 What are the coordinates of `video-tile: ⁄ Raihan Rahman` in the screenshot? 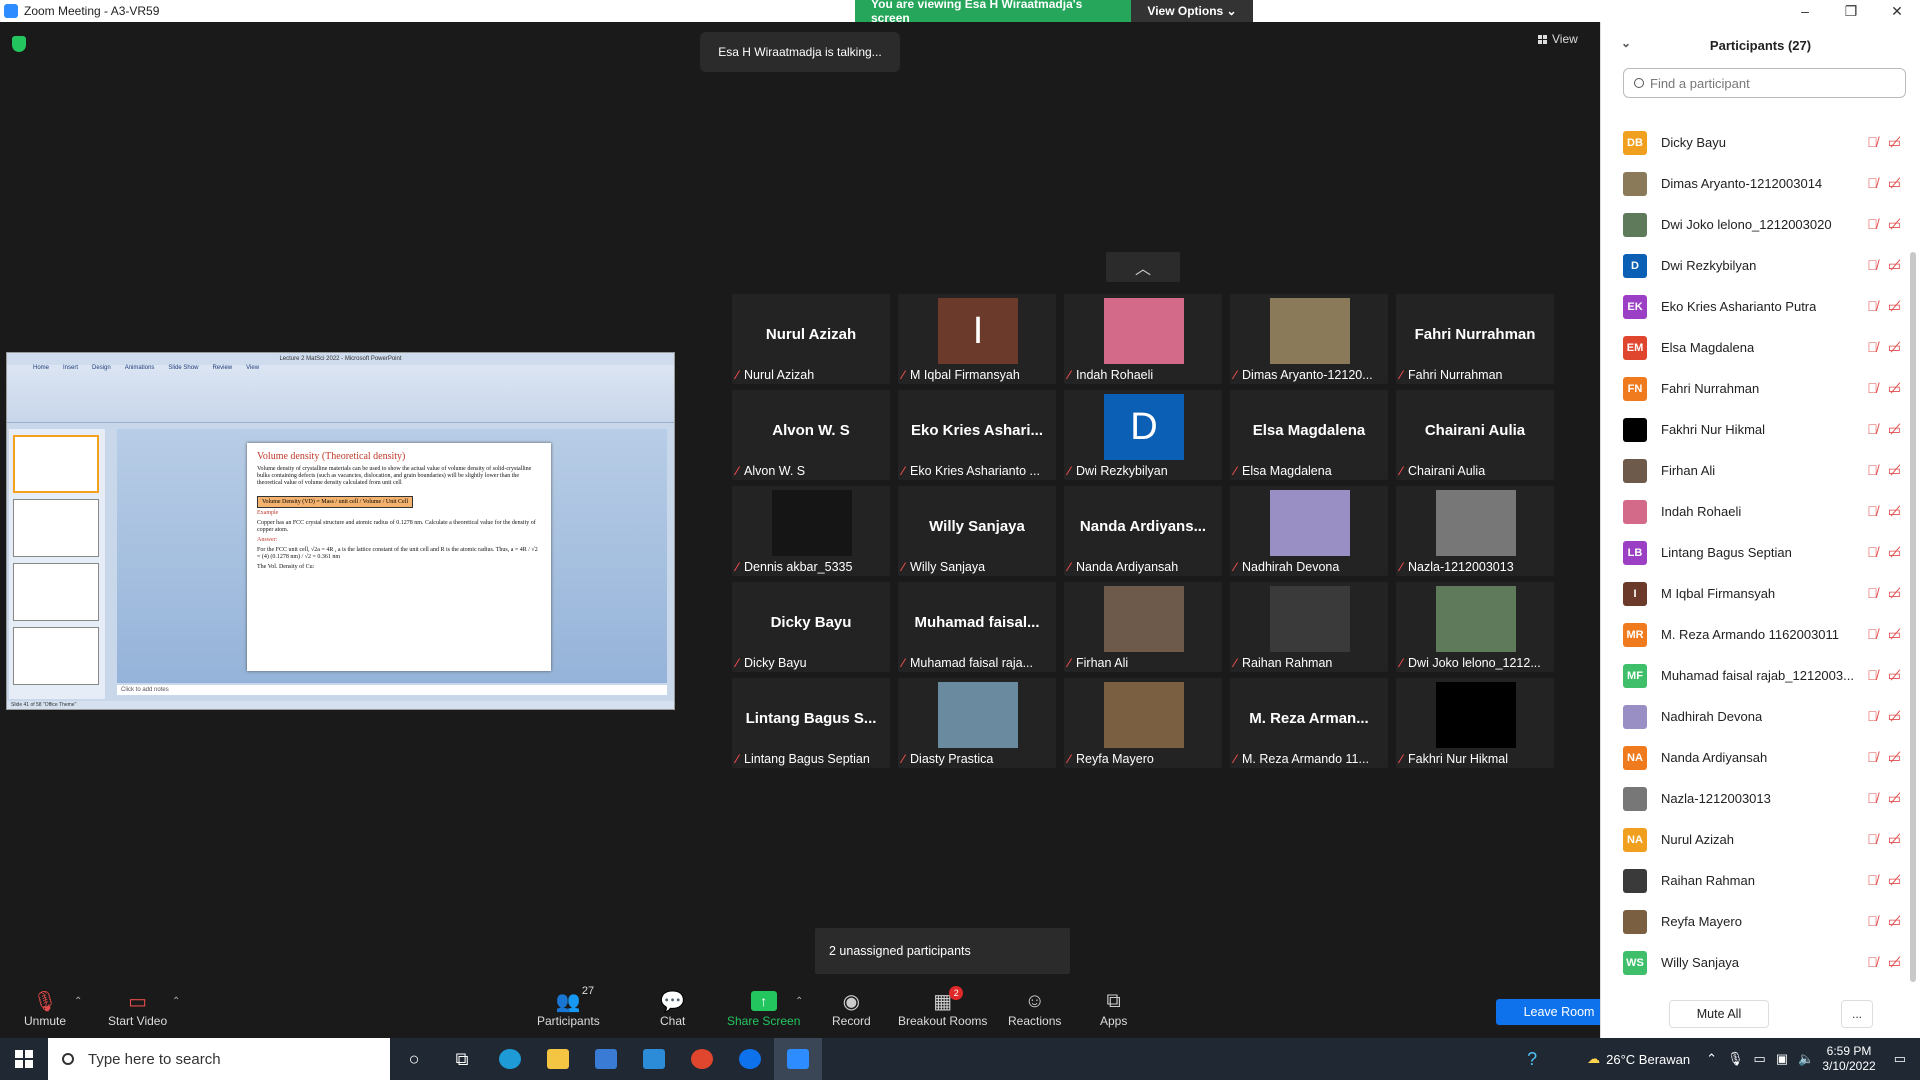 It's located at (1309, 627).